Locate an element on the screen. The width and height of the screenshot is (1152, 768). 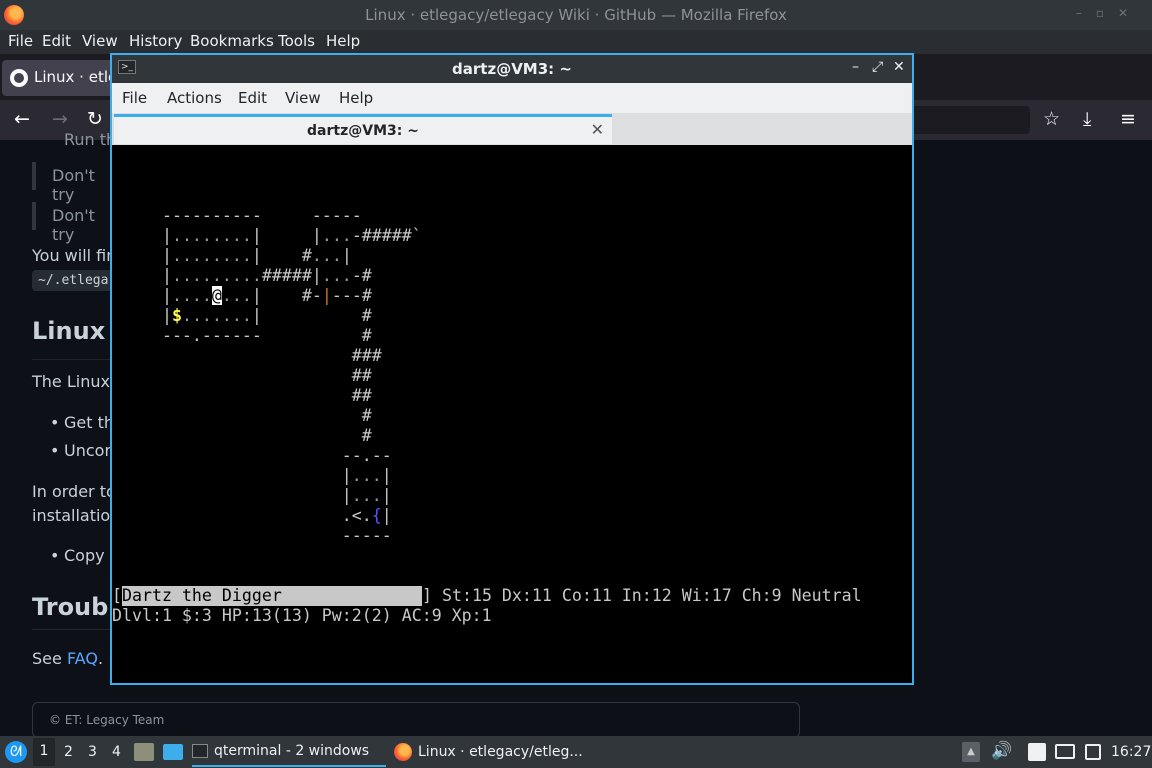
fountain-symbol: { is located at coordinates (376, 515).